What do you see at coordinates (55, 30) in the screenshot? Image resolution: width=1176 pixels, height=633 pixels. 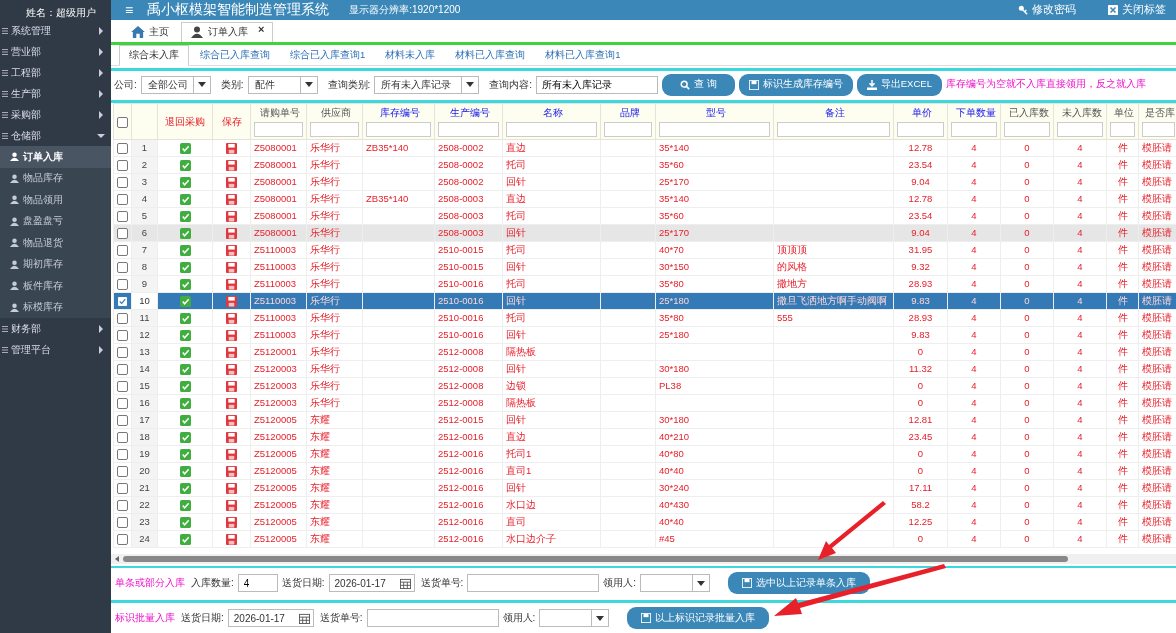 I see `sidebar-item: 系统管理` at bounding box center [55, 30].